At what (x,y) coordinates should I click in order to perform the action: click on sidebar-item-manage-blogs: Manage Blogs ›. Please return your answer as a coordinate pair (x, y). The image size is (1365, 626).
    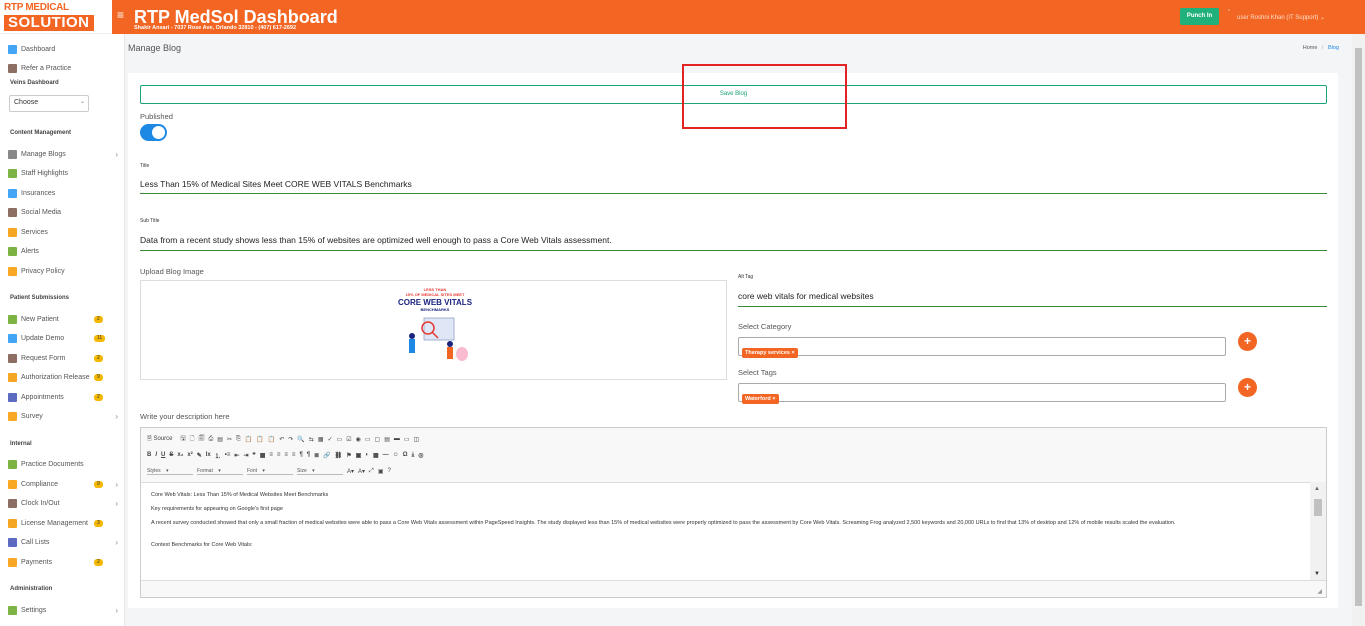
    Looking at the image, I should click on (64, 154).